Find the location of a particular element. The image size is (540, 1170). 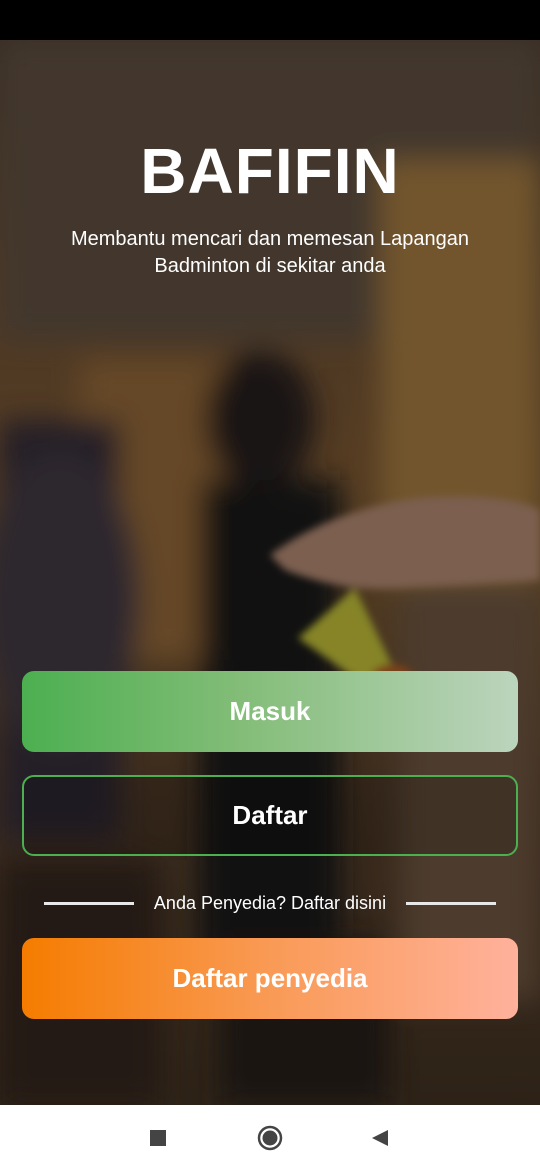

provider-register-button: Daftar penyedia is located at coordinates (270, 978).